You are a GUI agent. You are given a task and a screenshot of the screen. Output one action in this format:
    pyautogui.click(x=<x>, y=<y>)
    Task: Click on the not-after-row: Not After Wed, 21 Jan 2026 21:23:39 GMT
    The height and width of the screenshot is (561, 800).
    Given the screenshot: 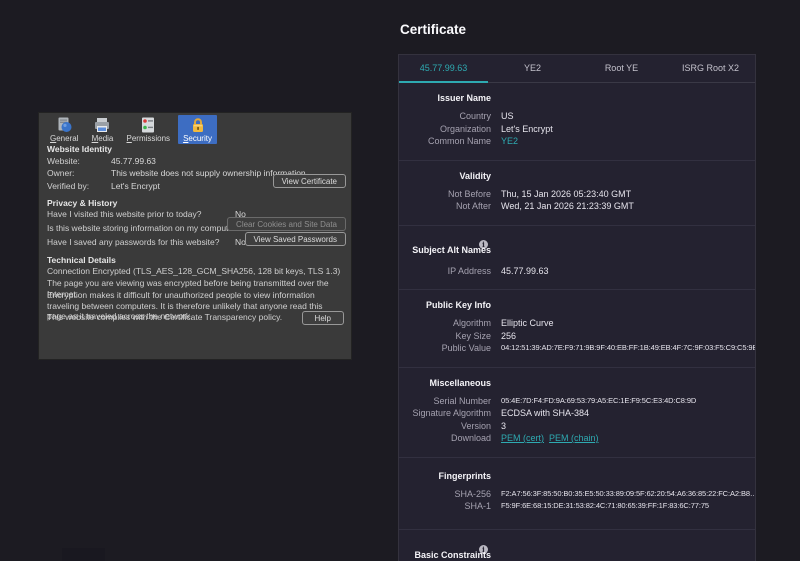 What is the action you would take?
    pyautogui.click(x=577, y=206)
    